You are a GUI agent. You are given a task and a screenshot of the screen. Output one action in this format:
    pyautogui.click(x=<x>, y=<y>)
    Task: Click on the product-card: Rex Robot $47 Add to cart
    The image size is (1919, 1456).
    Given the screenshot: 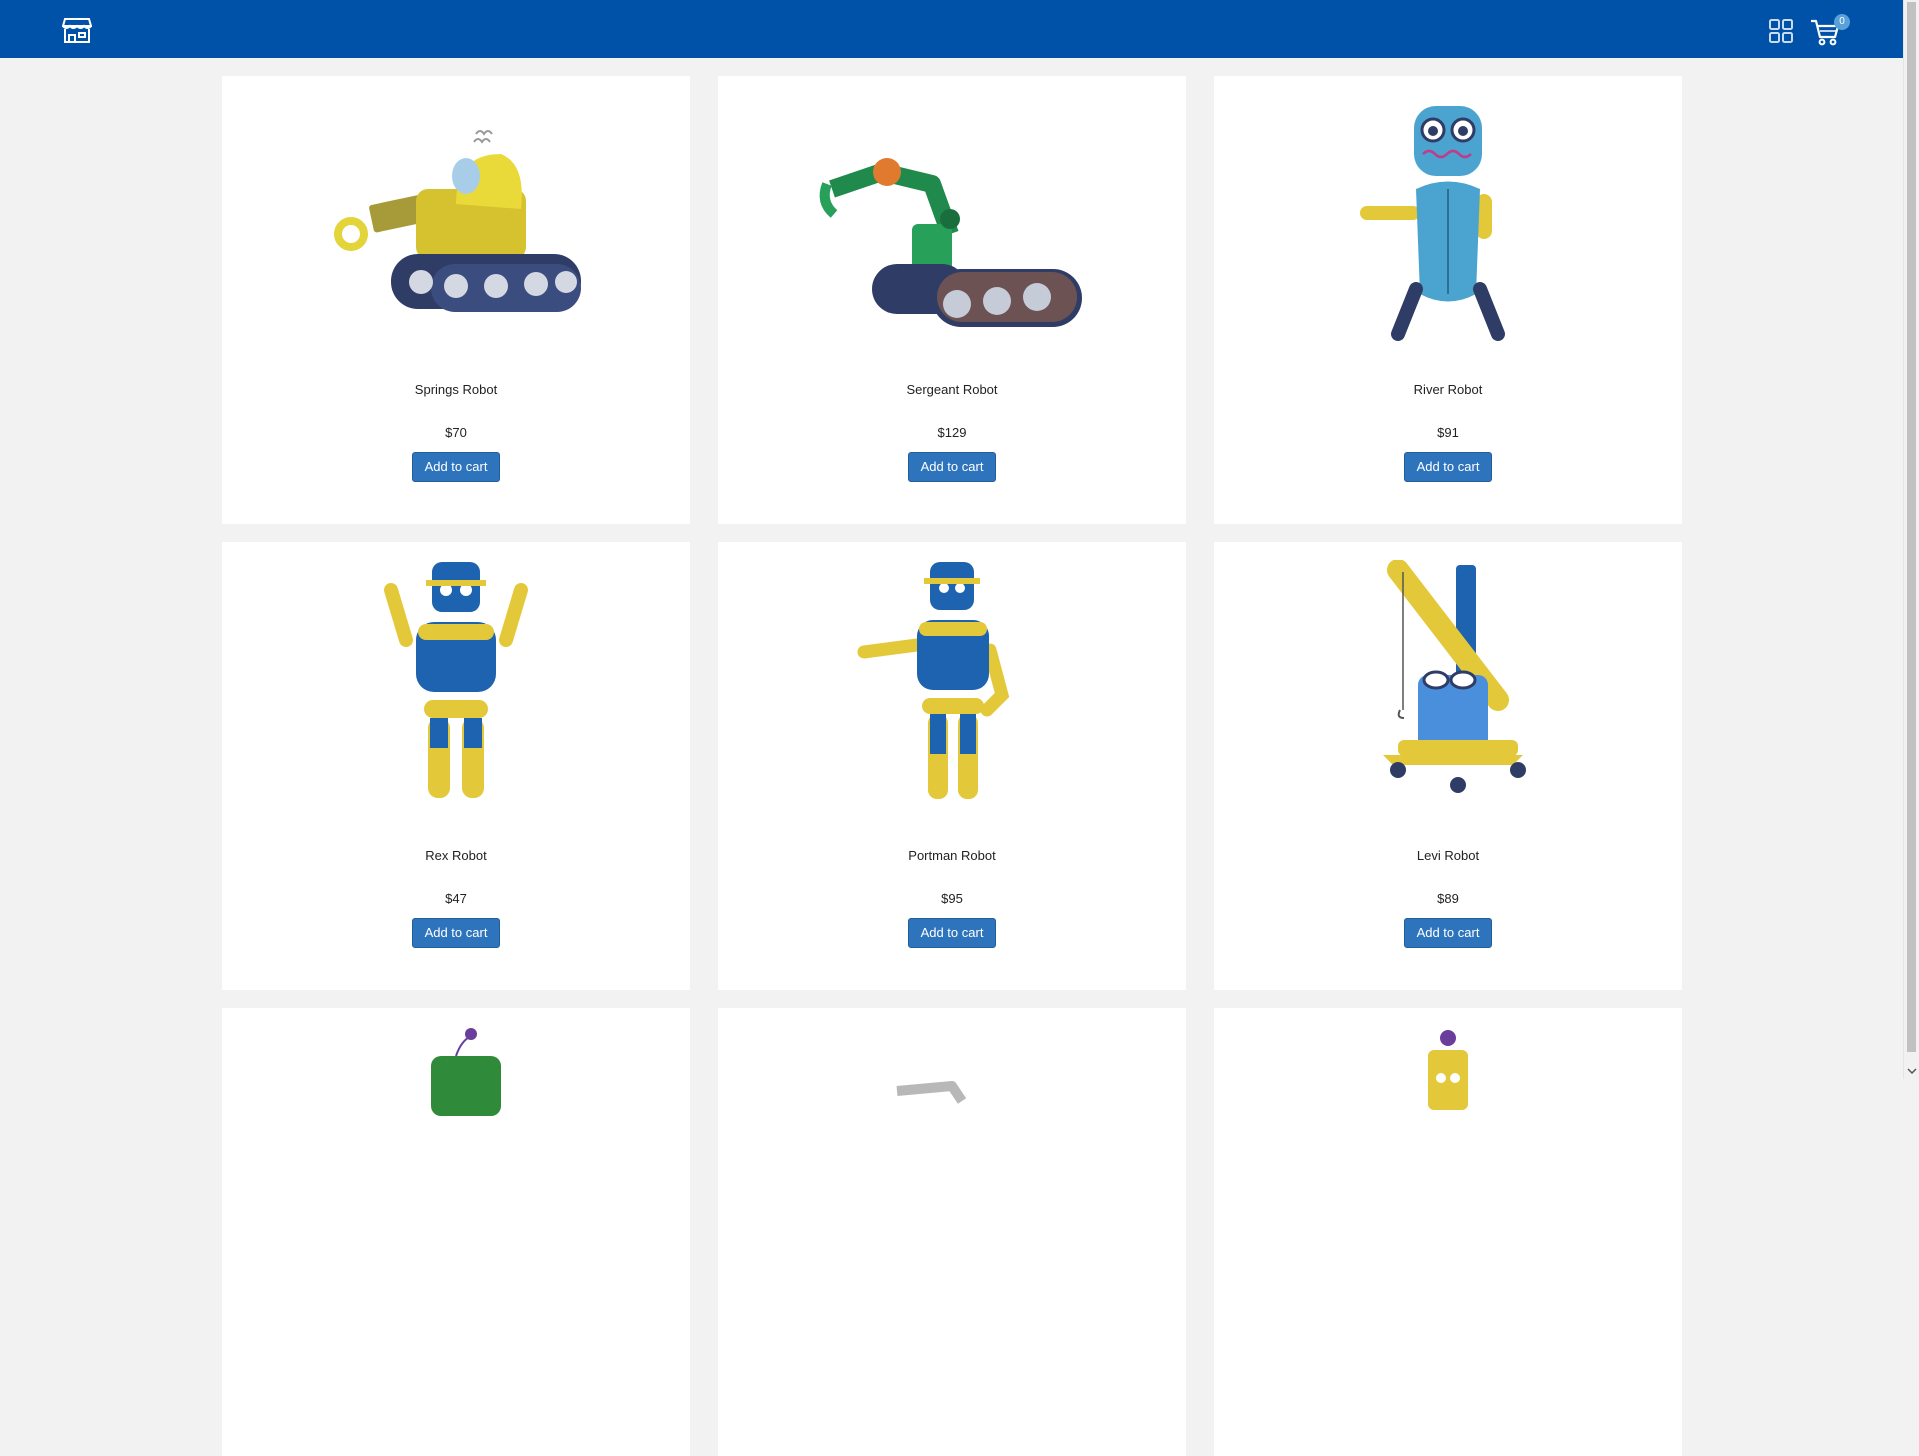 What is the action you would take?
    pyautogui.click(x=456, y=766)
    